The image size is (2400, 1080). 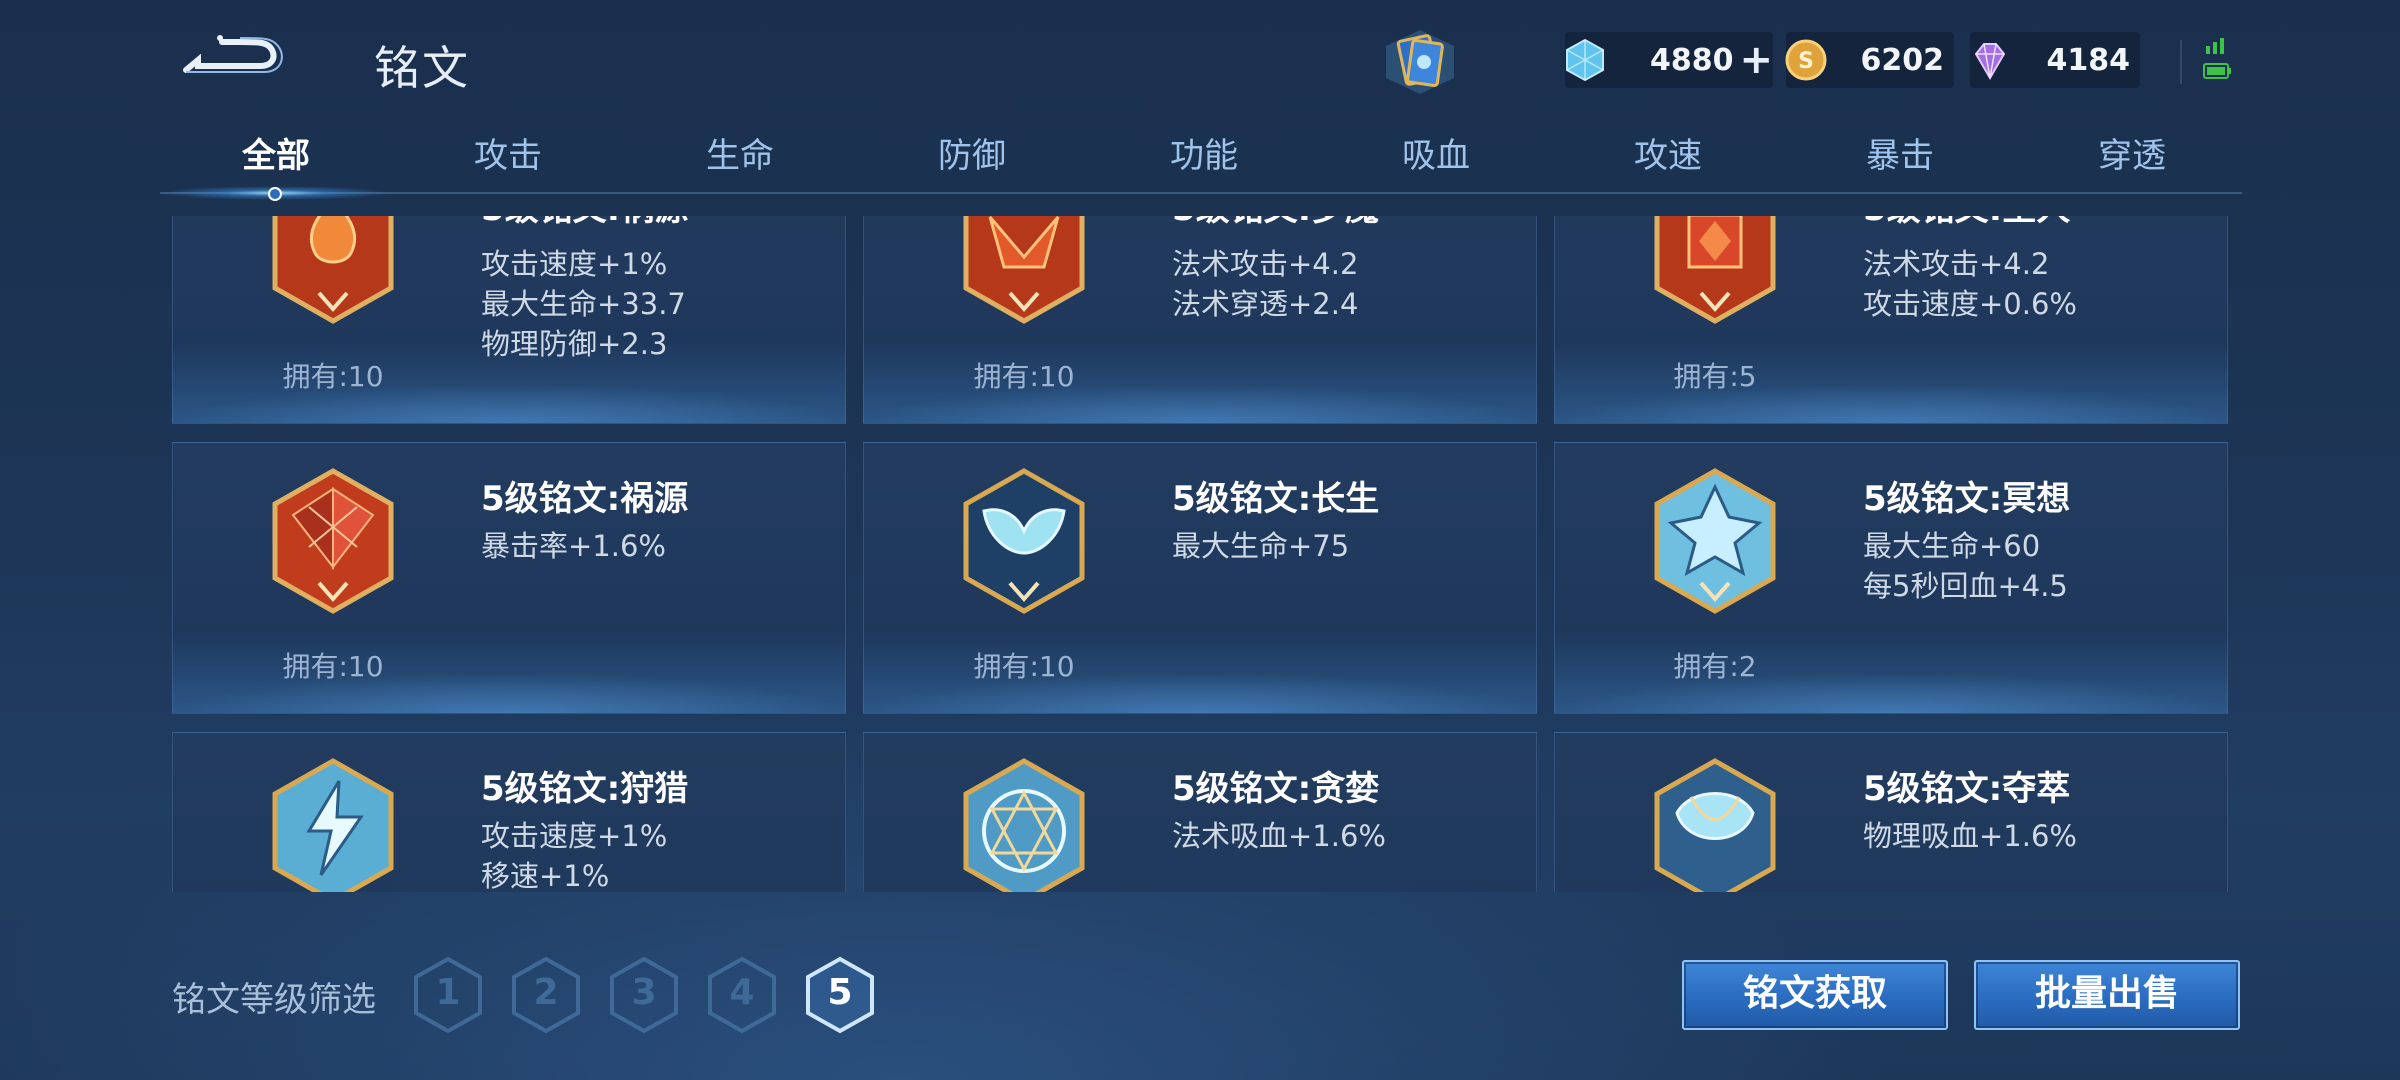 What do you see at coordinates (1966, 223) in the screenshot?
I see `rune-name: 5级铭文:圣人` at bounding box center [1966, 223].